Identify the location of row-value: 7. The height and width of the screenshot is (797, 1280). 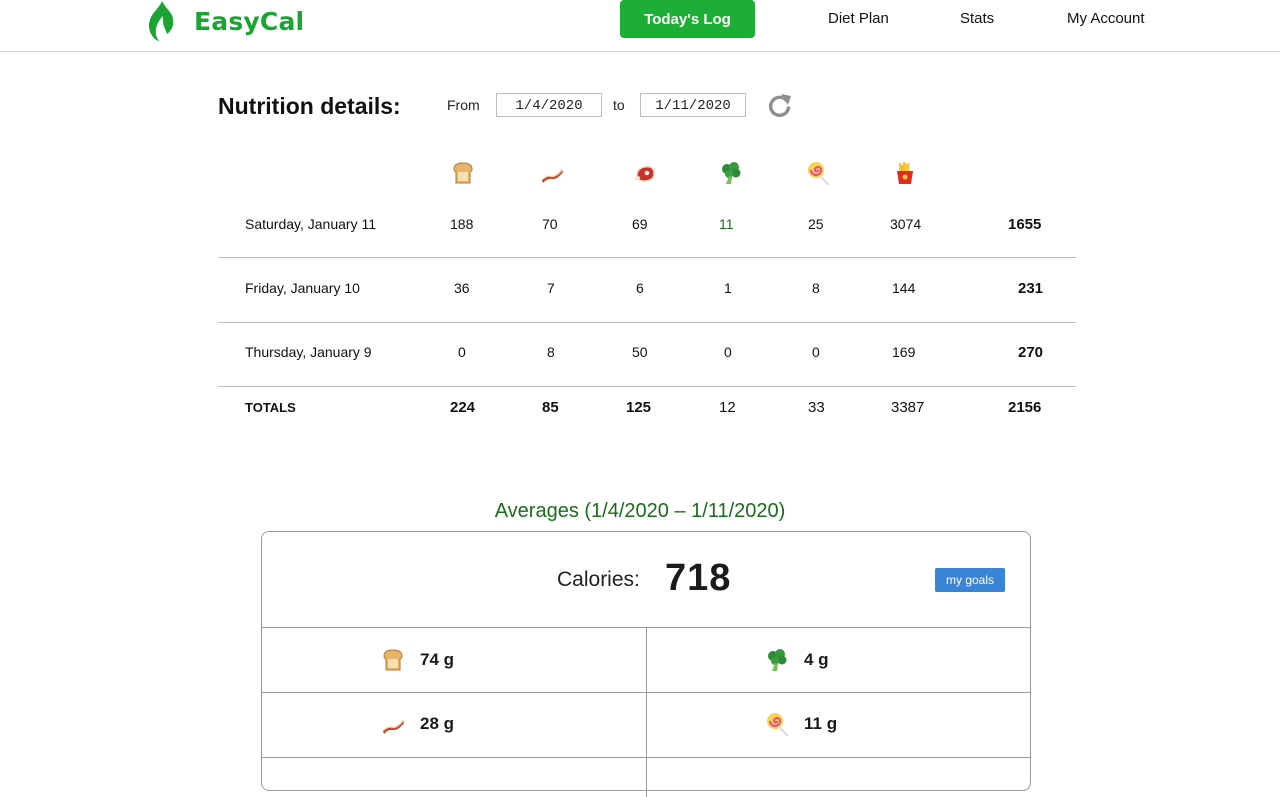
(551, 288).